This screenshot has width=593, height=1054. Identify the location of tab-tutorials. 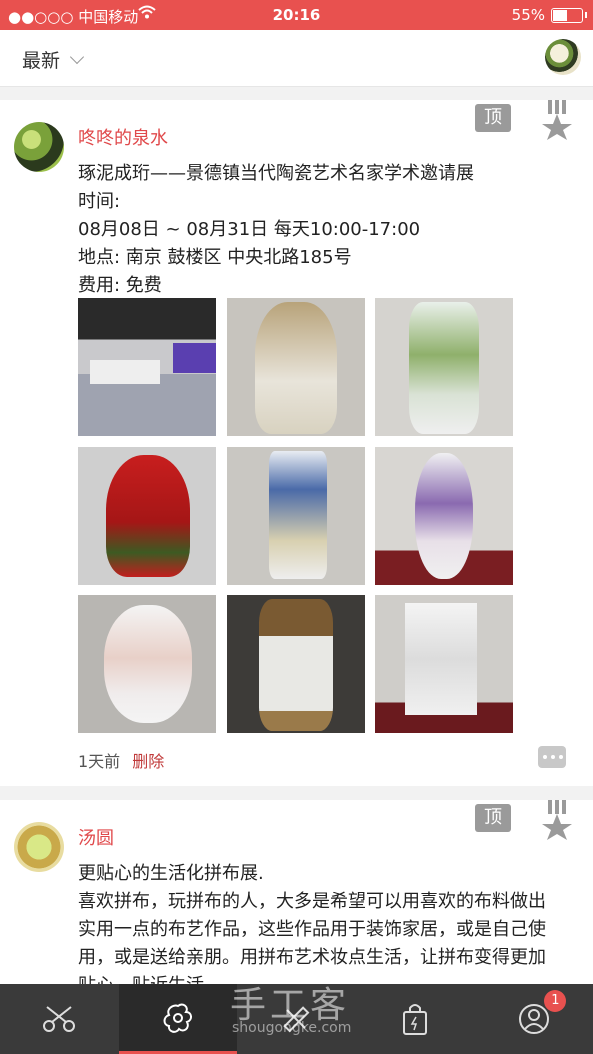
(59, 1019).